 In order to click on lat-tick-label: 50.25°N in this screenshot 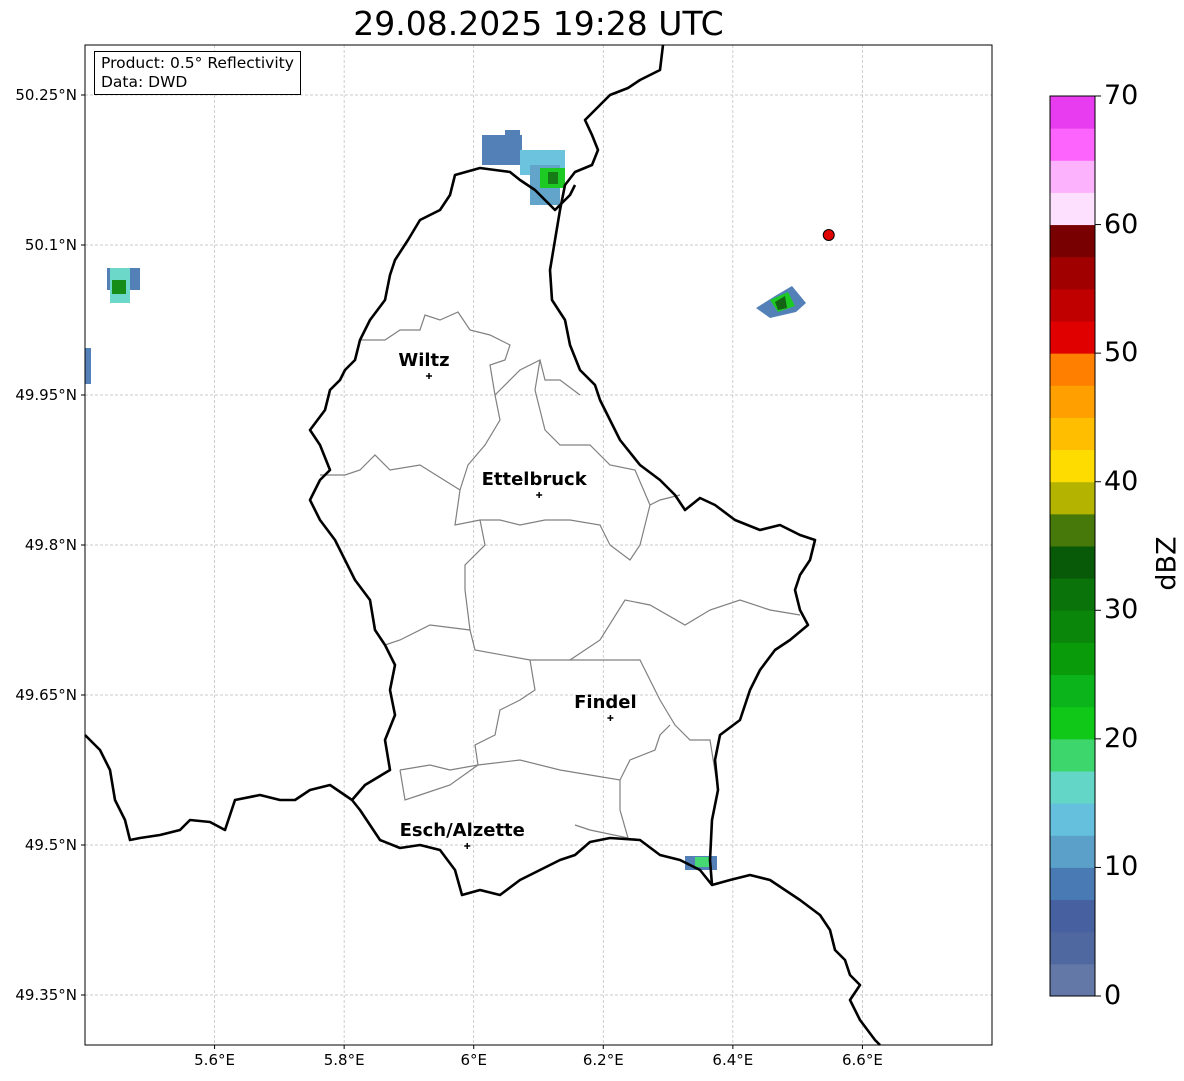, I will do `click(46, 95)`.